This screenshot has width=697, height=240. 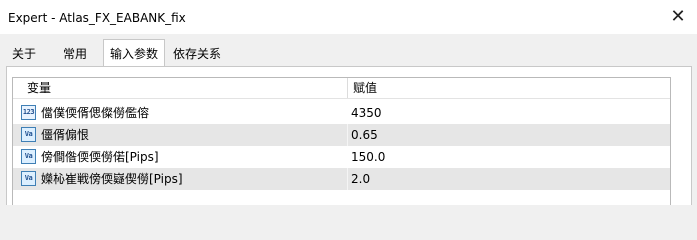 I want to click on column-header-value: 赋值, so click(x=365, y=88).